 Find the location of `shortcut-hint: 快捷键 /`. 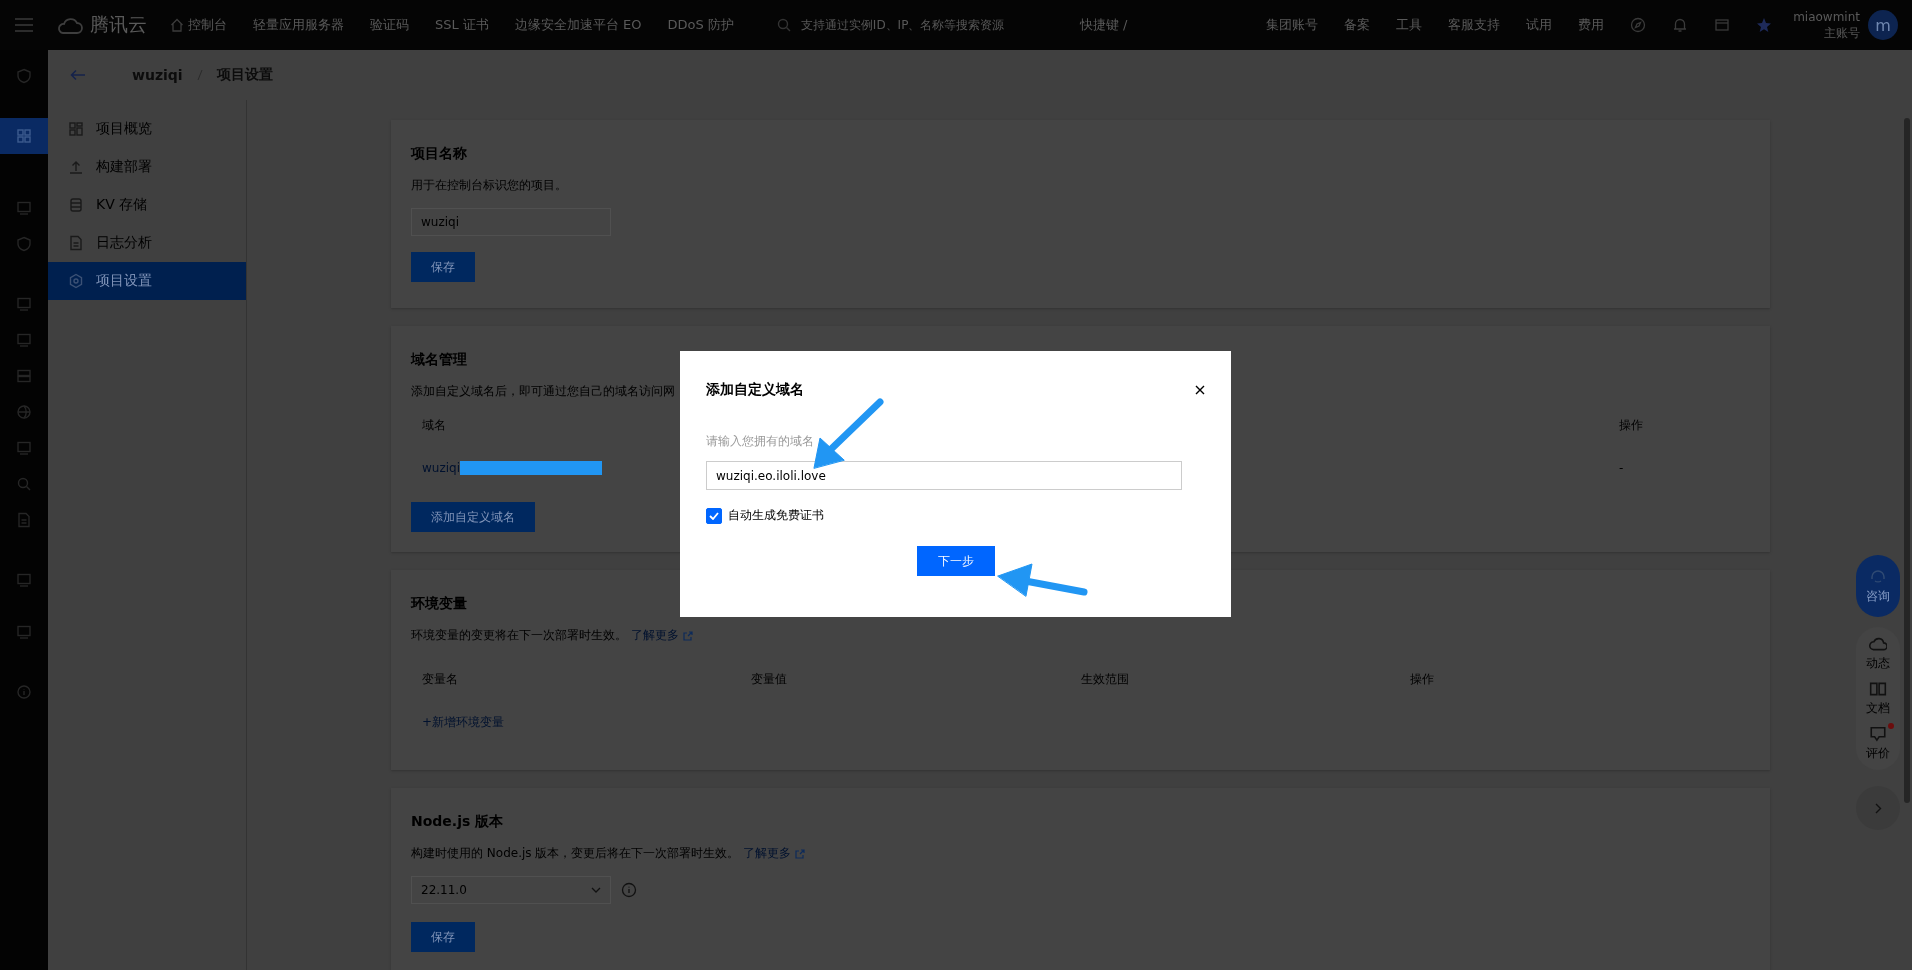

shortcut-hint: 快捷键 / is located at coordinates (1103, 25).